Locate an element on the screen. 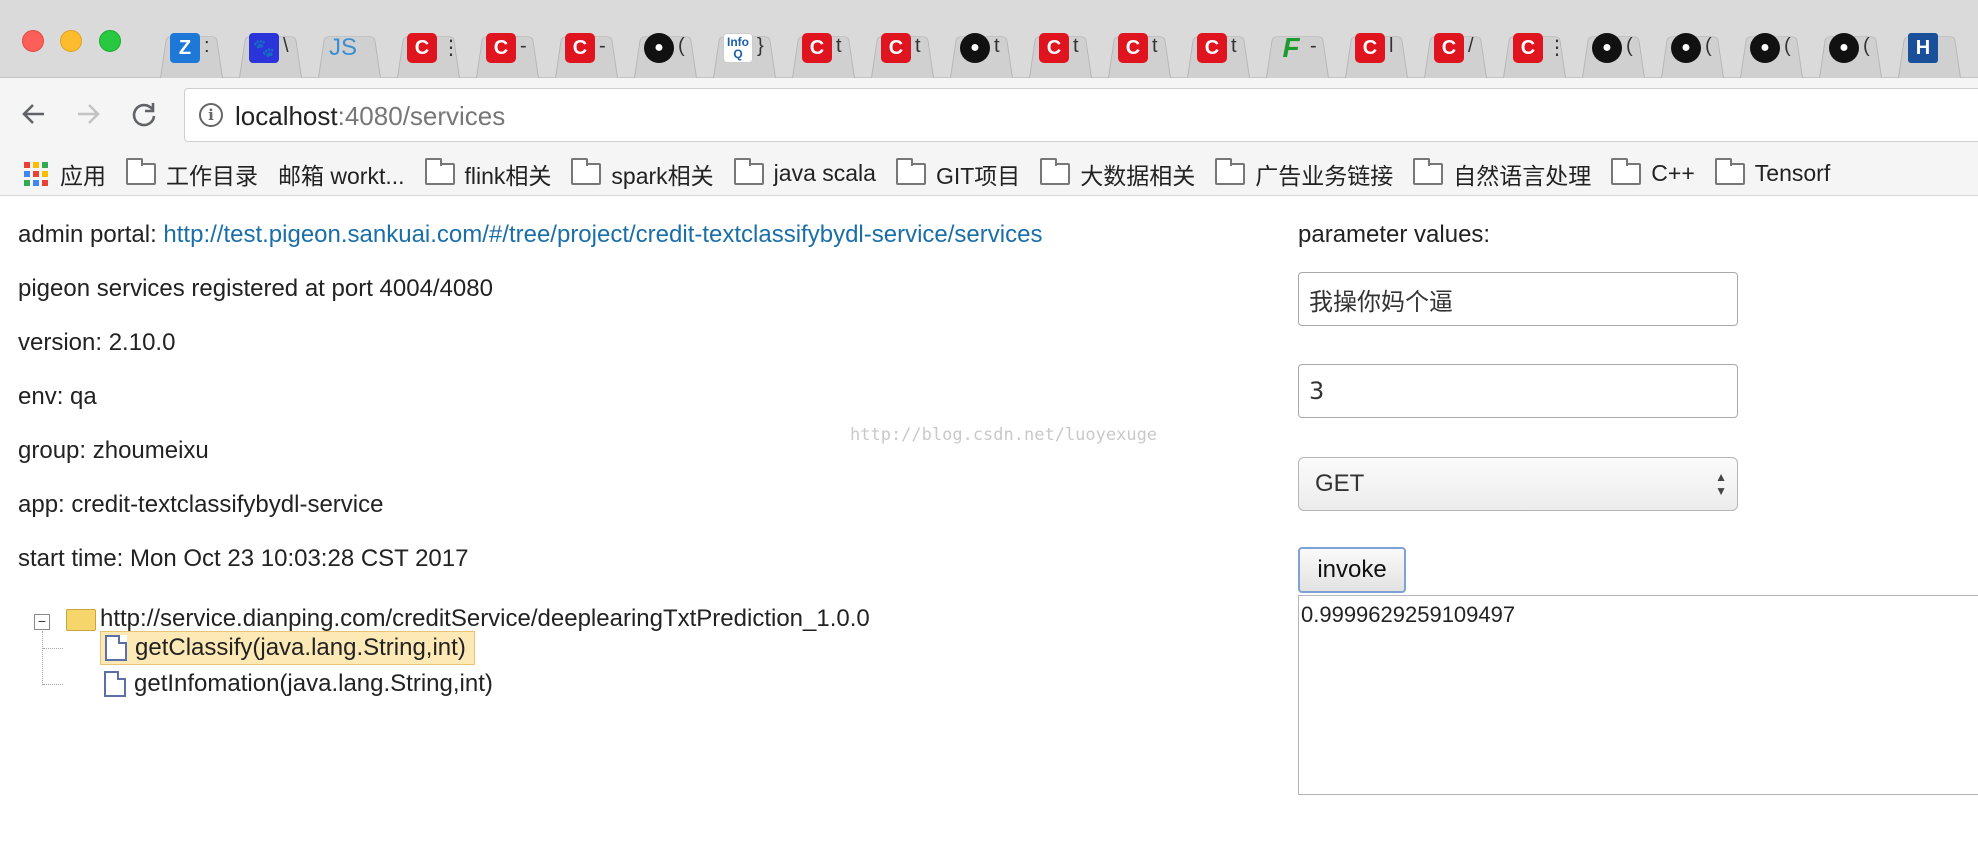 The width and height of the screenshot is (1978, 850). bookmark-label: Tensorf is located at coordinates (1792, 173).